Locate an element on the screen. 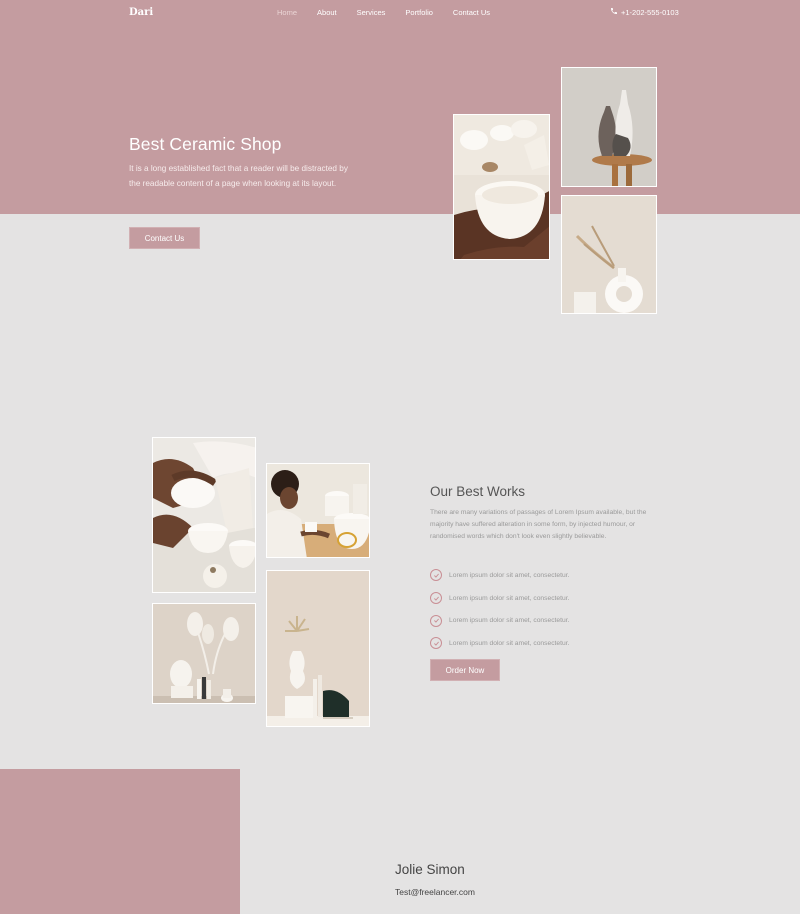 Image resolution: width=800 pixels, height=914 pixels. phone-contact: +1-202-555-0103 is located at coordinates (644, 12).